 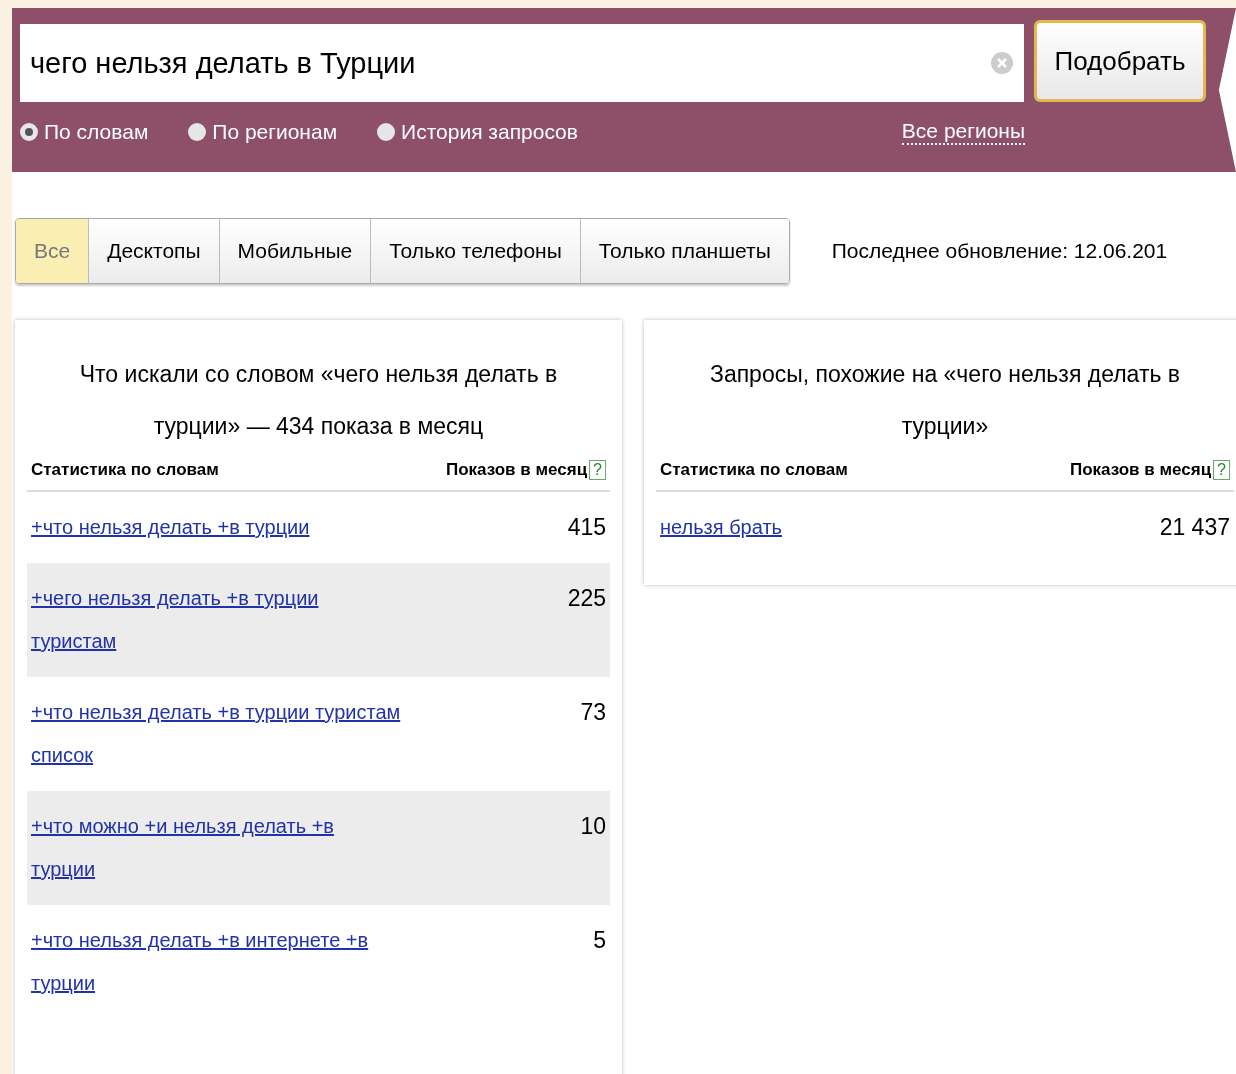 I want to click on phrase-link: +чего нельзя делать +в турции туристам, so click(x=216, y=620).